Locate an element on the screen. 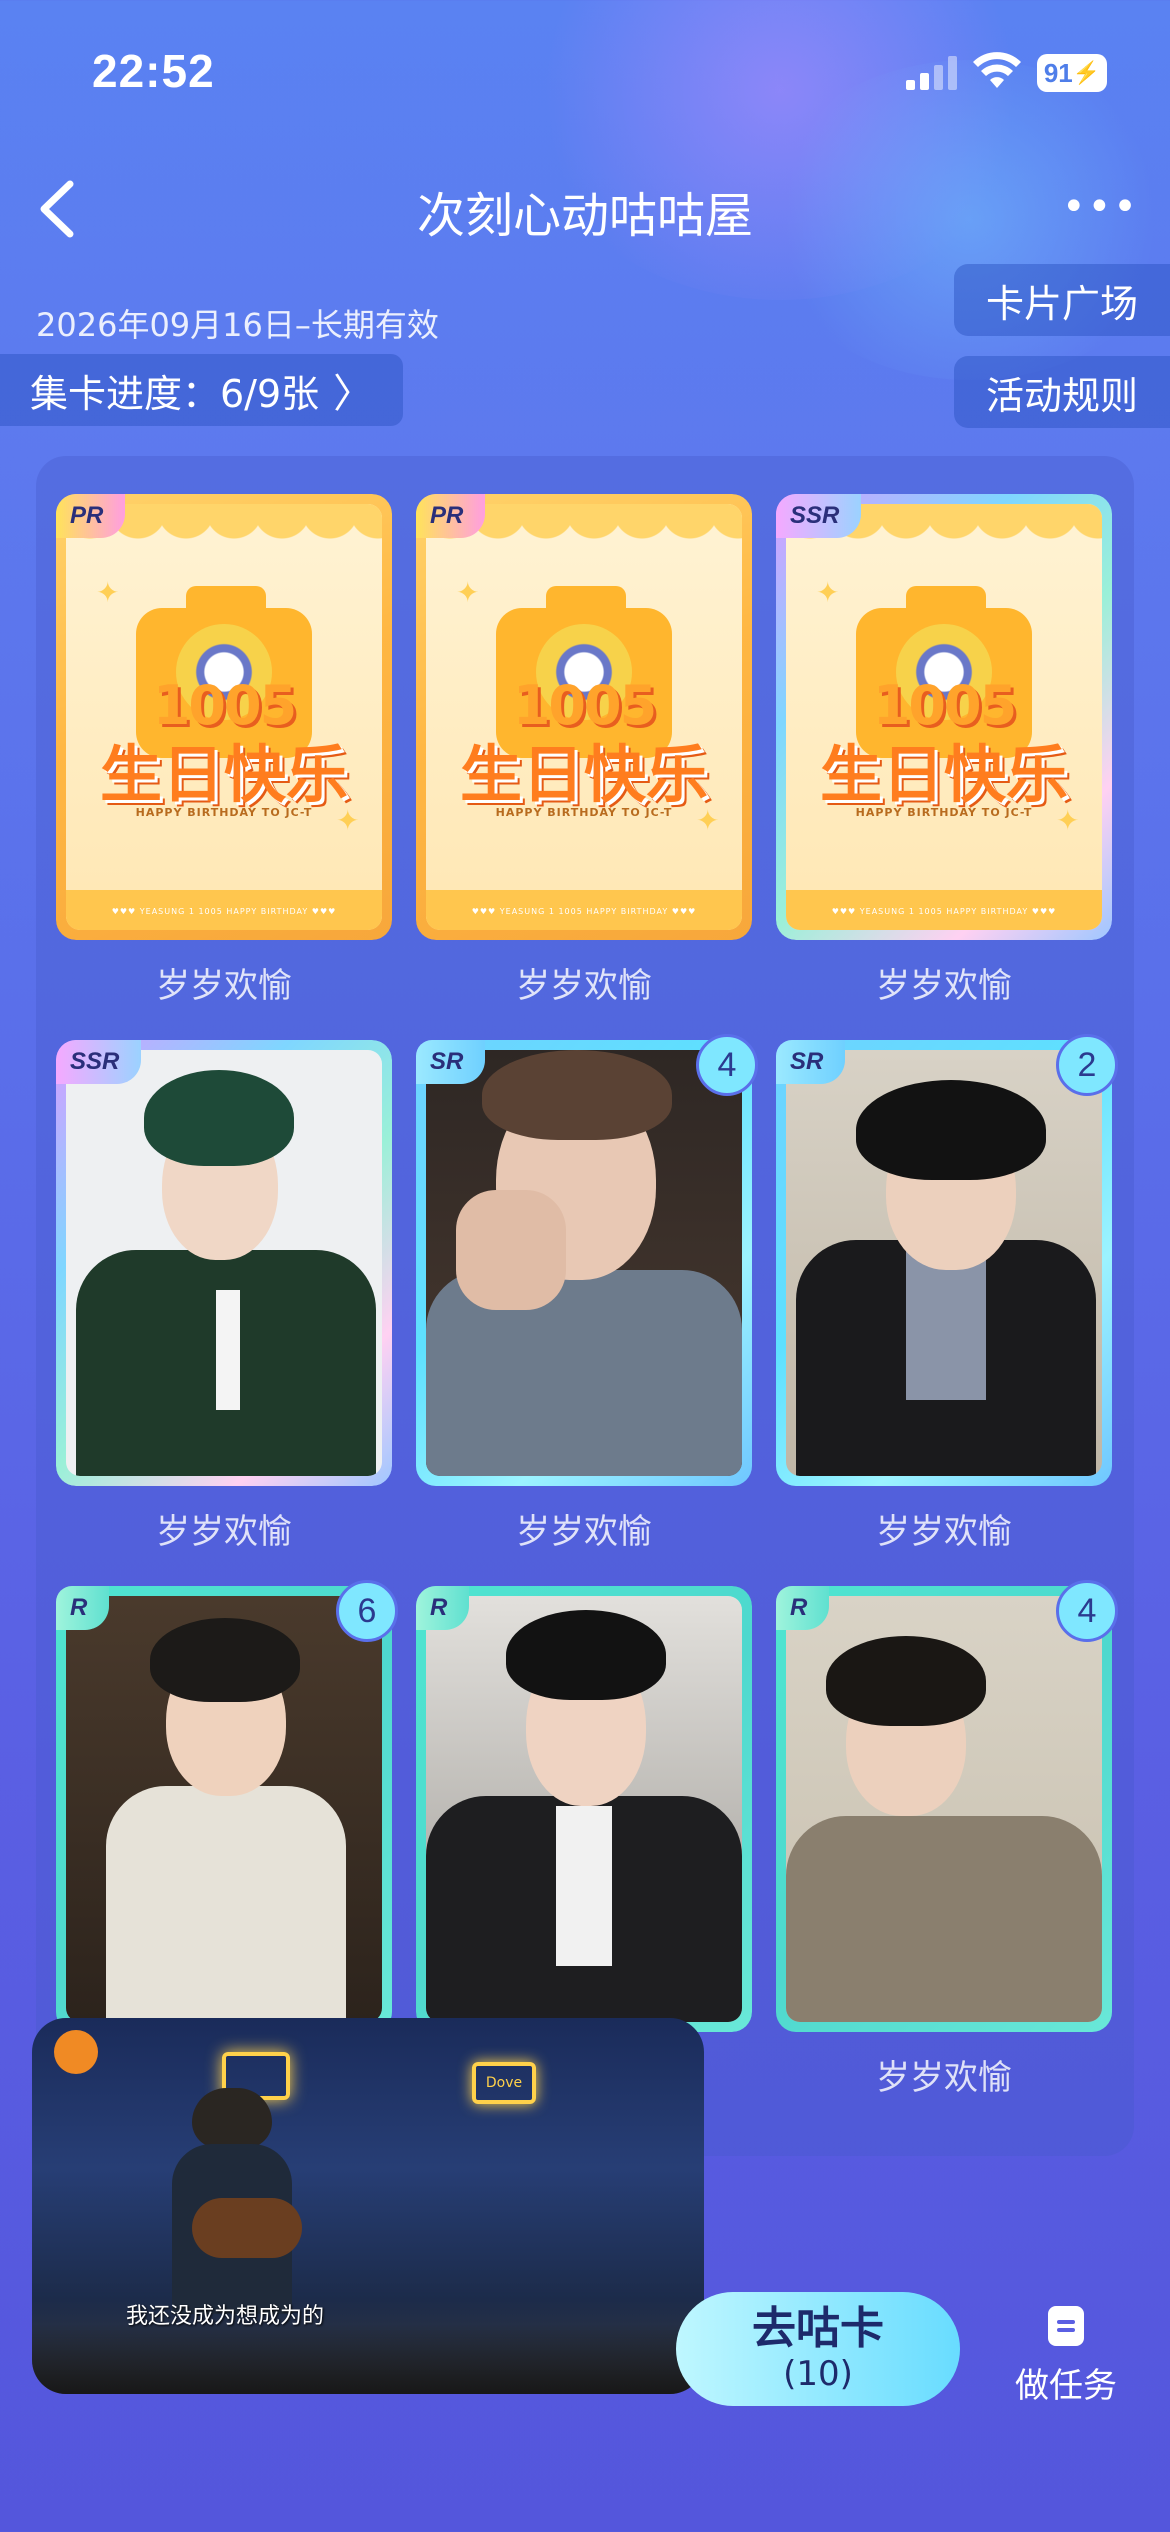 The image size is (1170, 2532). card-9: R 4 is located at coordinates (947, 1806).